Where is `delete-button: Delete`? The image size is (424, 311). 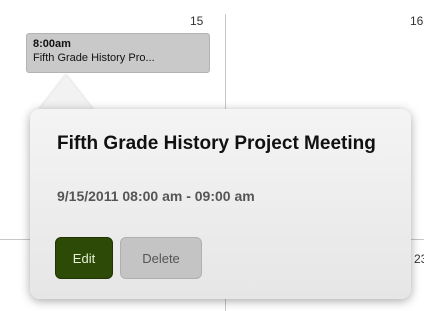
delete-button: Delete is located at coordinates (161, 258).